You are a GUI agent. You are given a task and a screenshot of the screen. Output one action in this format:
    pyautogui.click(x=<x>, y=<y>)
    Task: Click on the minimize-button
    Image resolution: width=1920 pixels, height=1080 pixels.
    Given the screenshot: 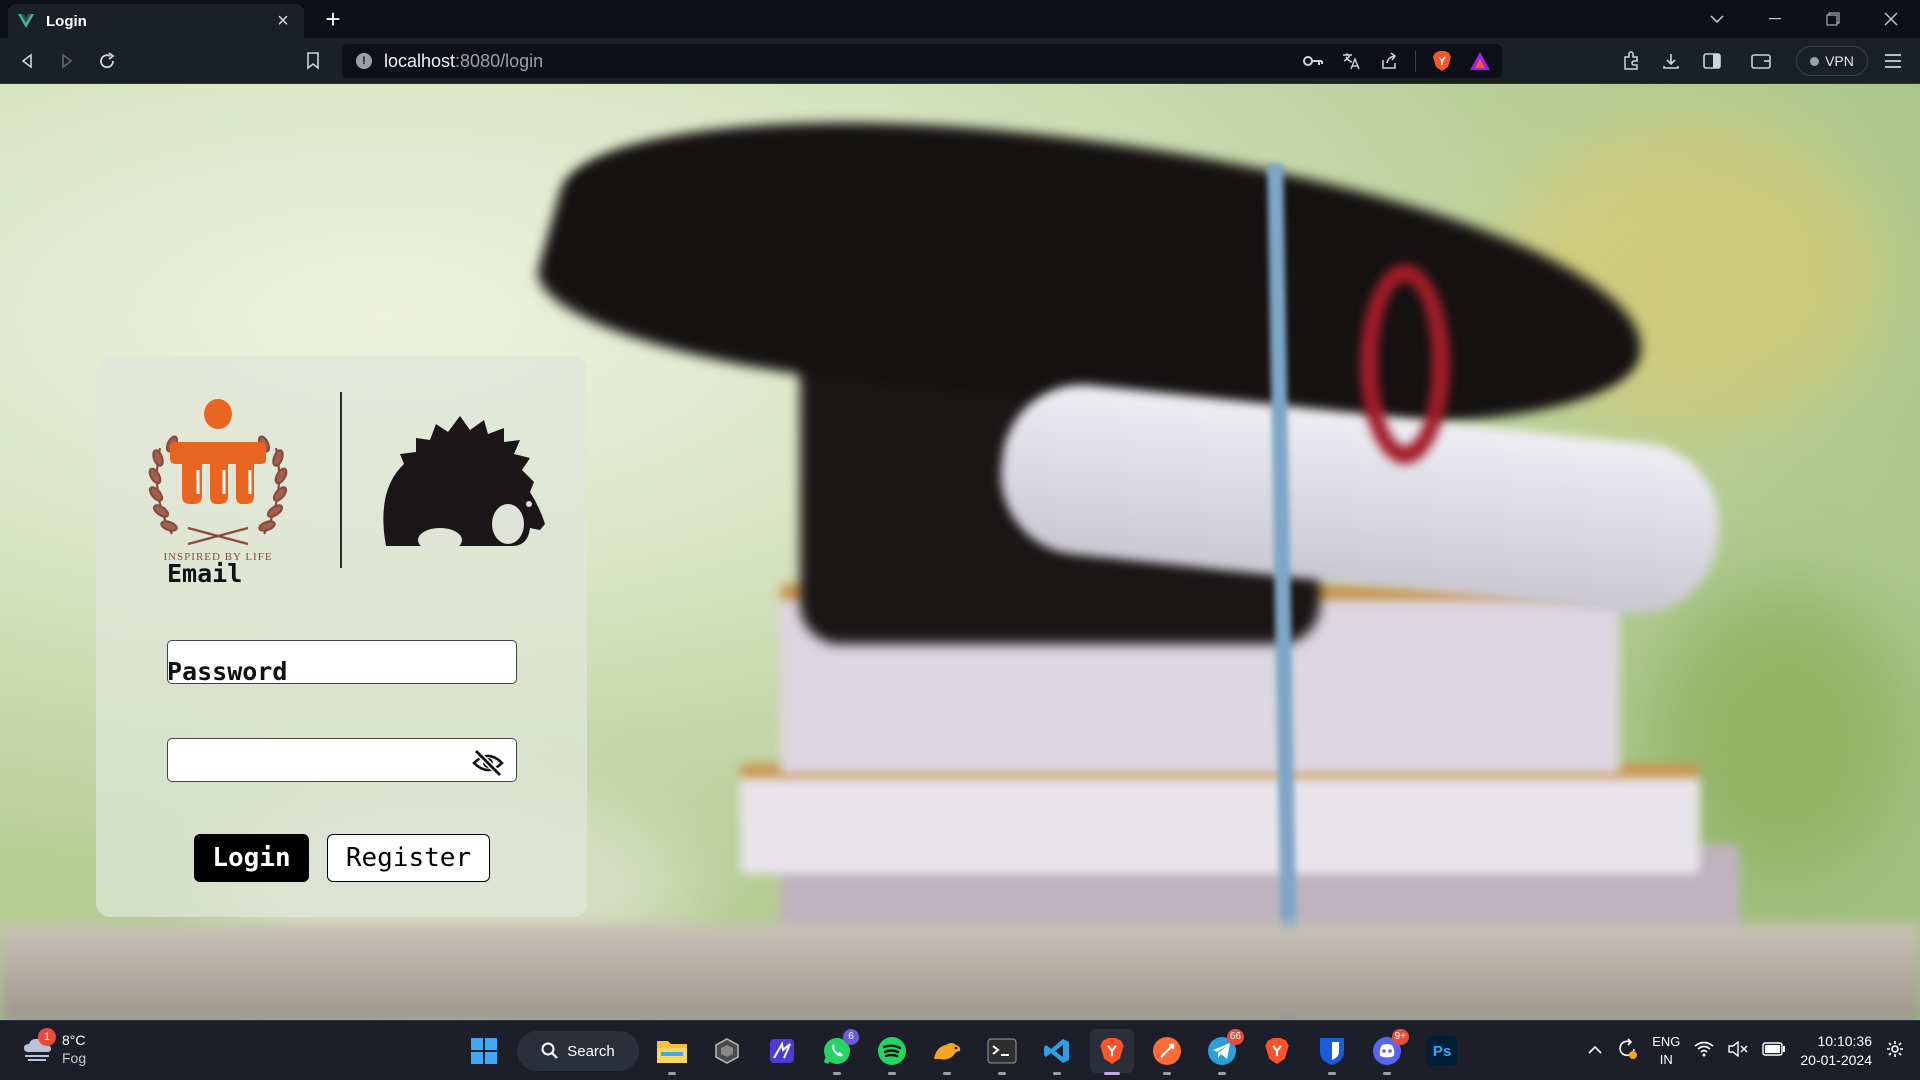 What is the action you would take?
    pyautogui.click(x=1775, y=19)
    